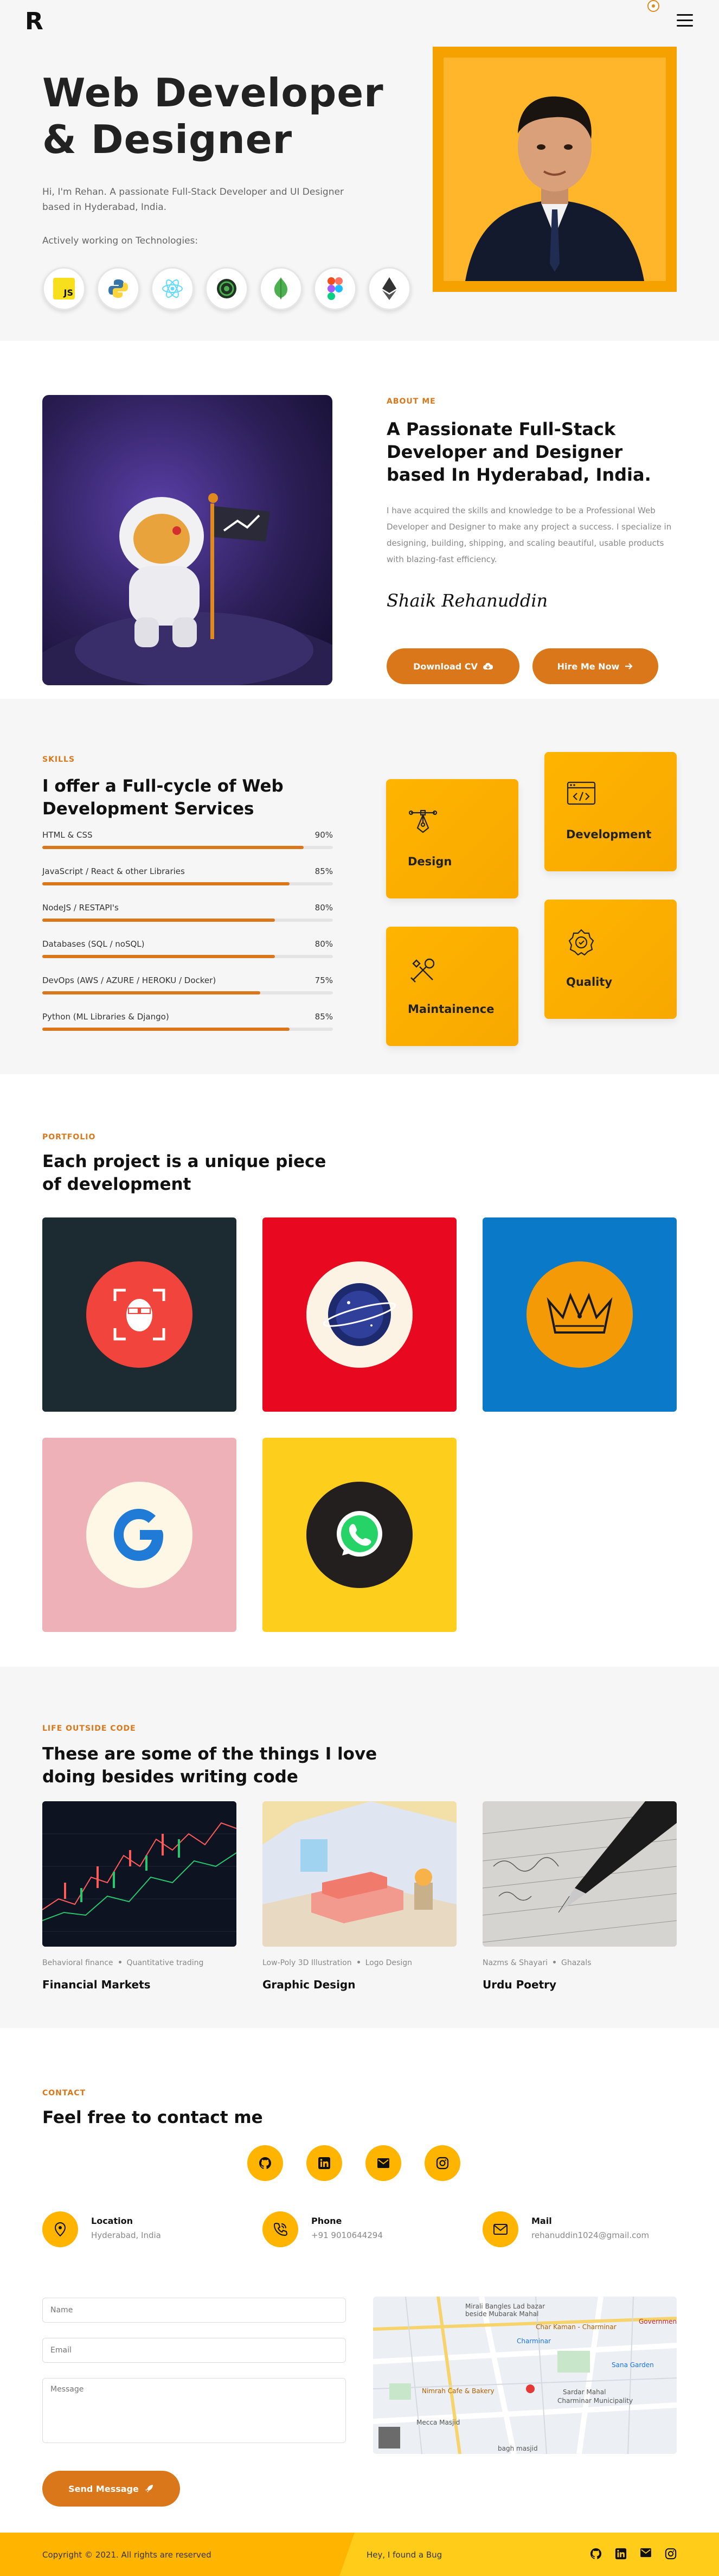  Describe the element at coordinates (194, 2410) in the screenshot. I see `message-textarea` at that location.